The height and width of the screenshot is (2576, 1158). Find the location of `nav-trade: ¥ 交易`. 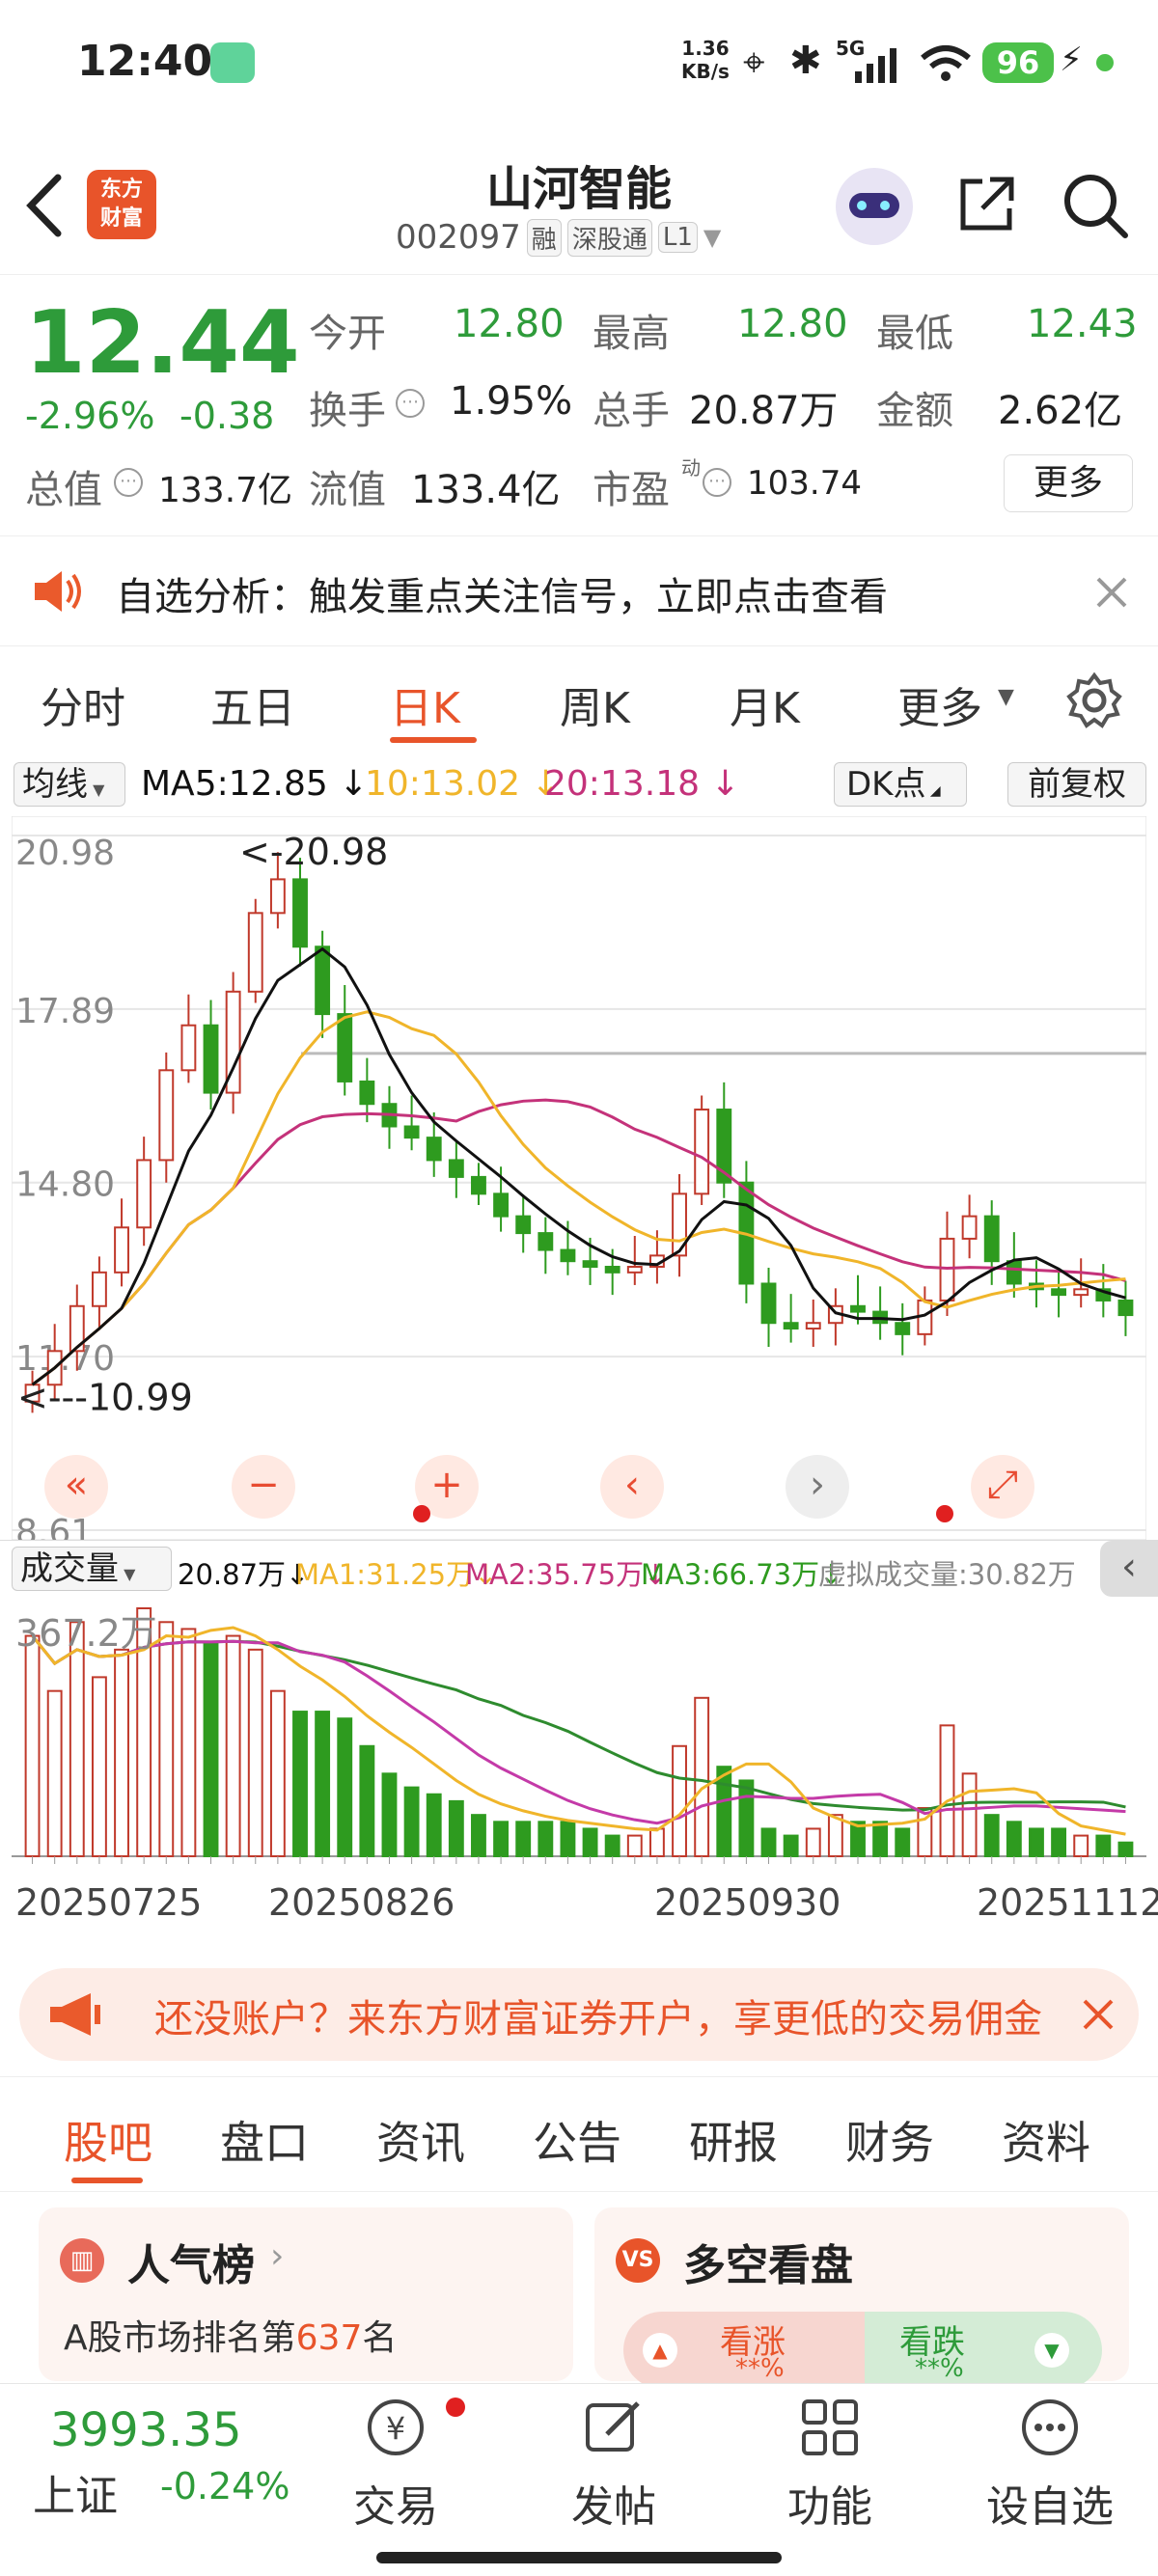

nav-trade: ¥ 交易 is located at coordinates (396, 2464).